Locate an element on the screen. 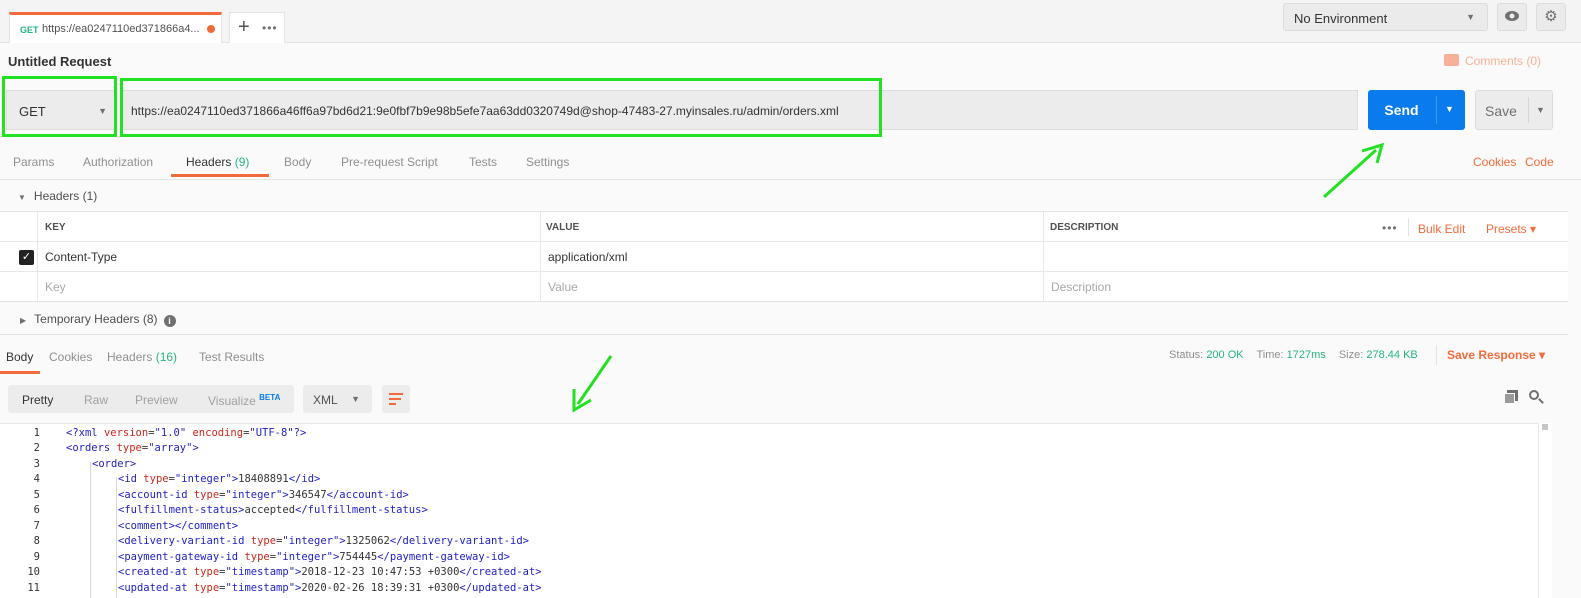 This screenshot has width=1581, height=598. environment-select: No Environment ▼ is located at coordinates (1385, 17).